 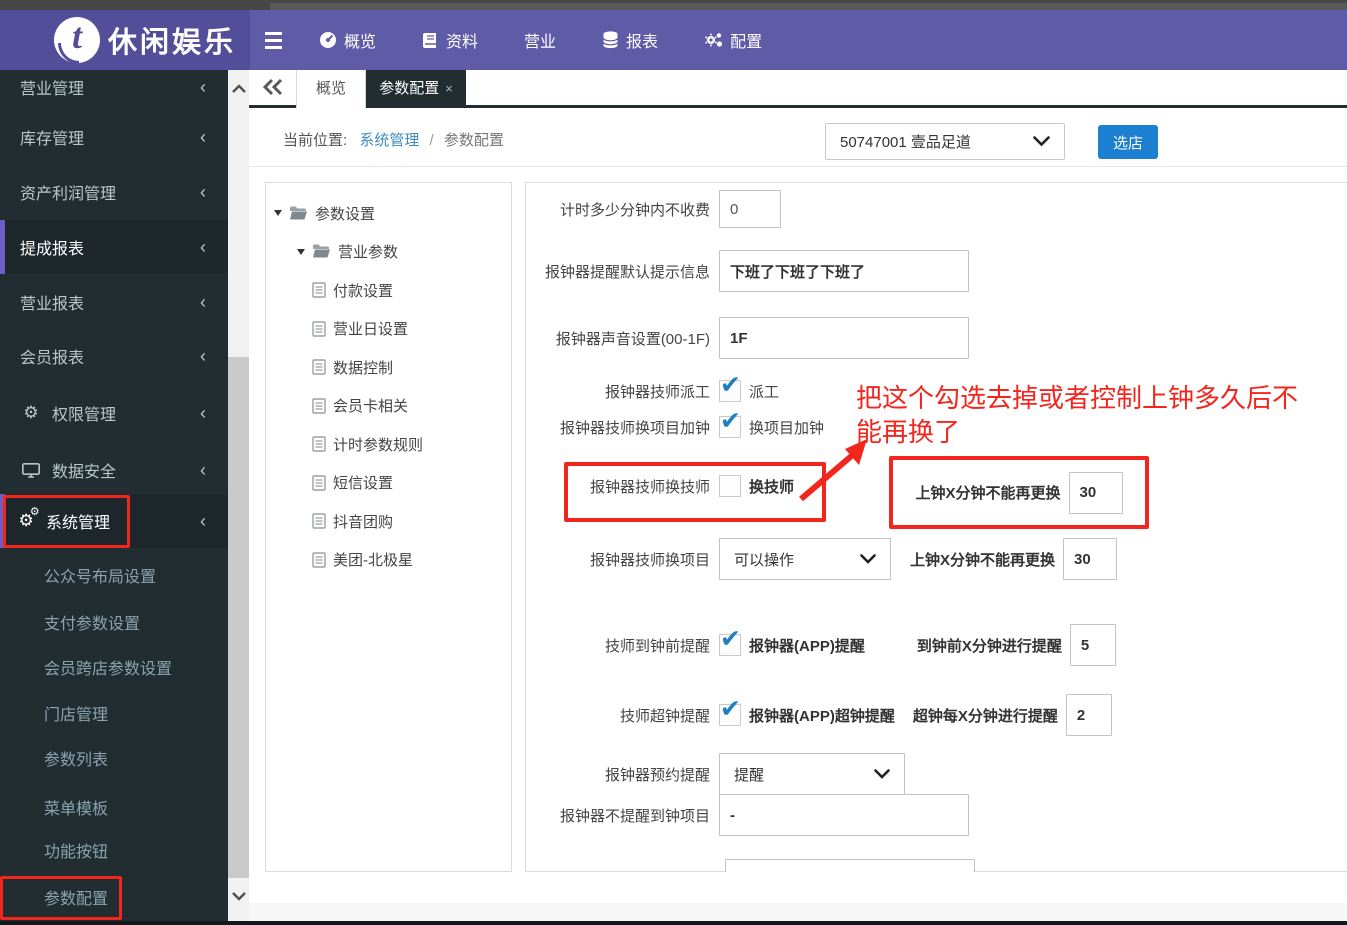 What do you see at coordinates (76, 899) in the screenshot?
I see `sidebar-subitem-label: 参数配置` at bounding box center [76, 899].